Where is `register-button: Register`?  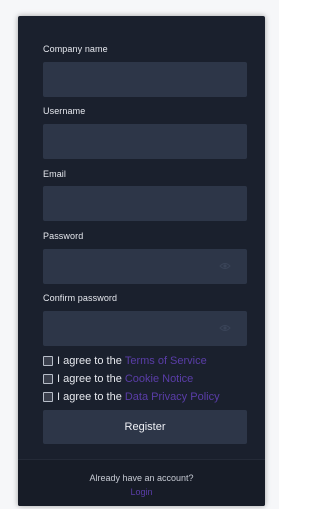
register-button: Register is located at coordinates (145, 427).